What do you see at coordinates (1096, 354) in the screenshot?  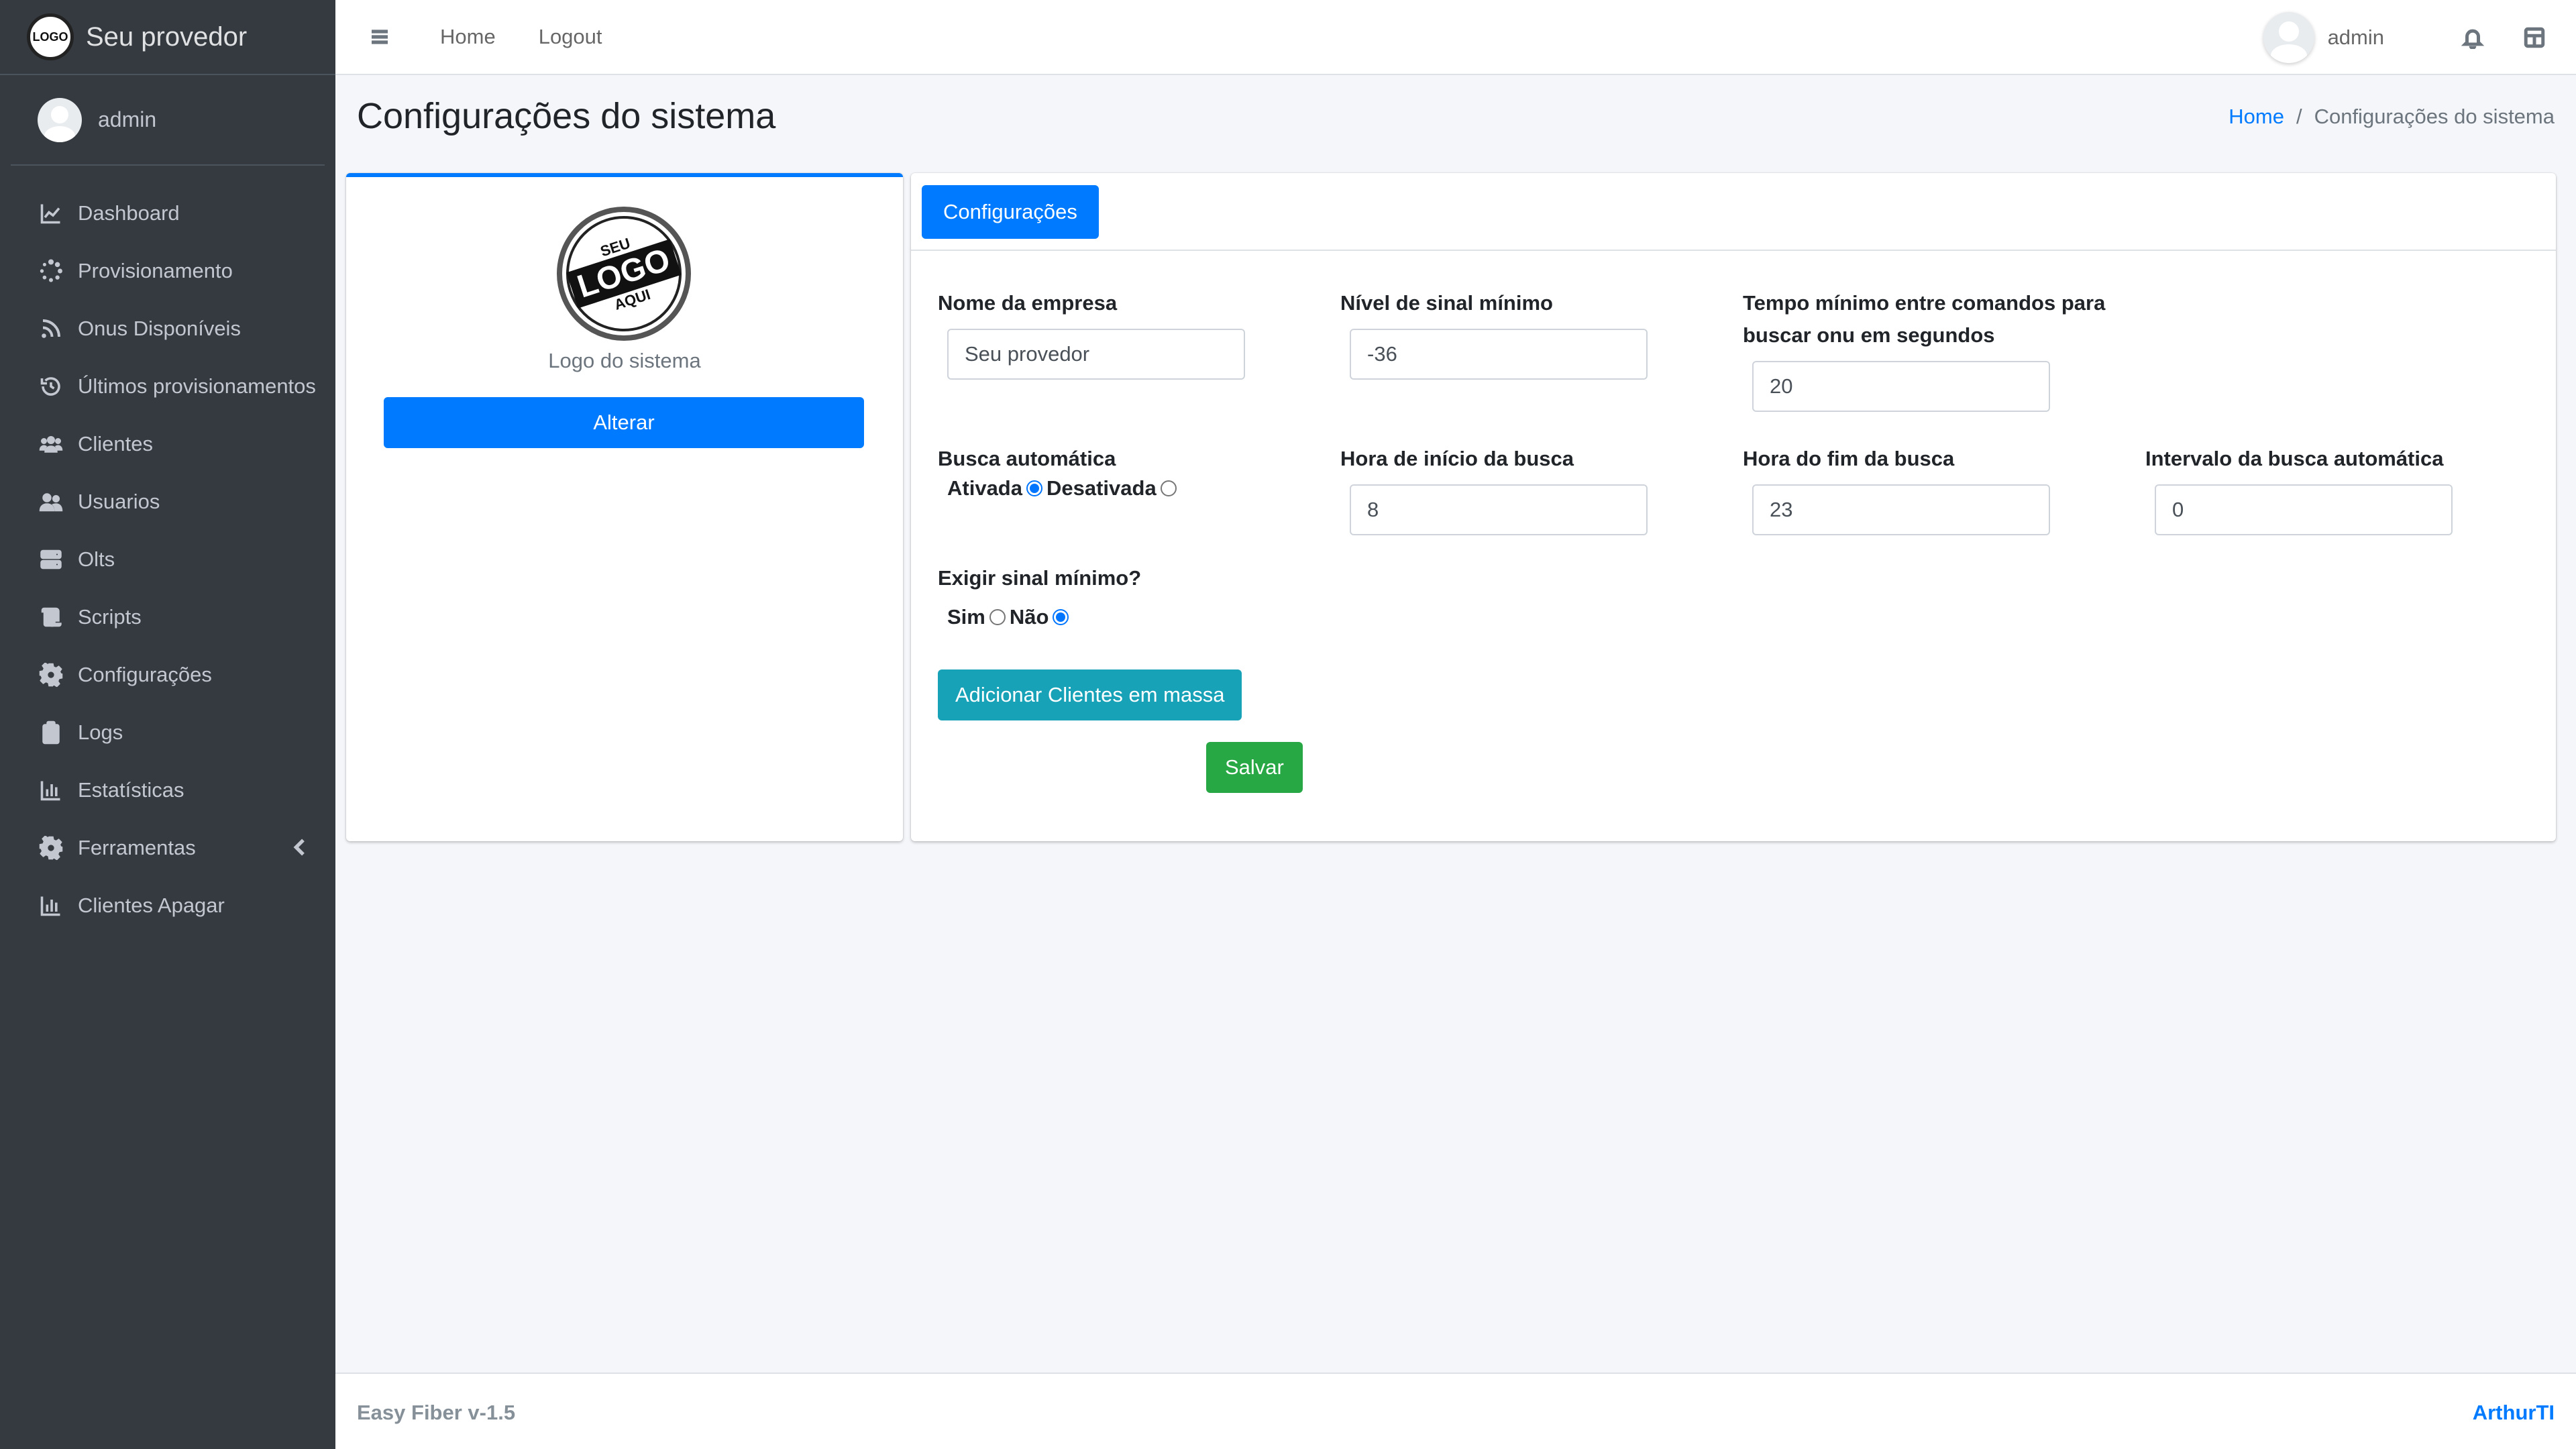 I see `company-name-input` at bounding box center [1096, 354].